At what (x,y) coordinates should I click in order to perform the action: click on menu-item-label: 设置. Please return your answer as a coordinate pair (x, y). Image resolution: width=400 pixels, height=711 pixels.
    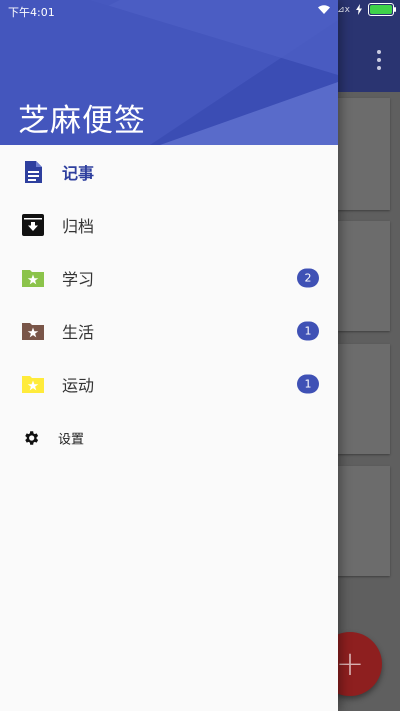
    Looking at the image, I should click on (71, 439).